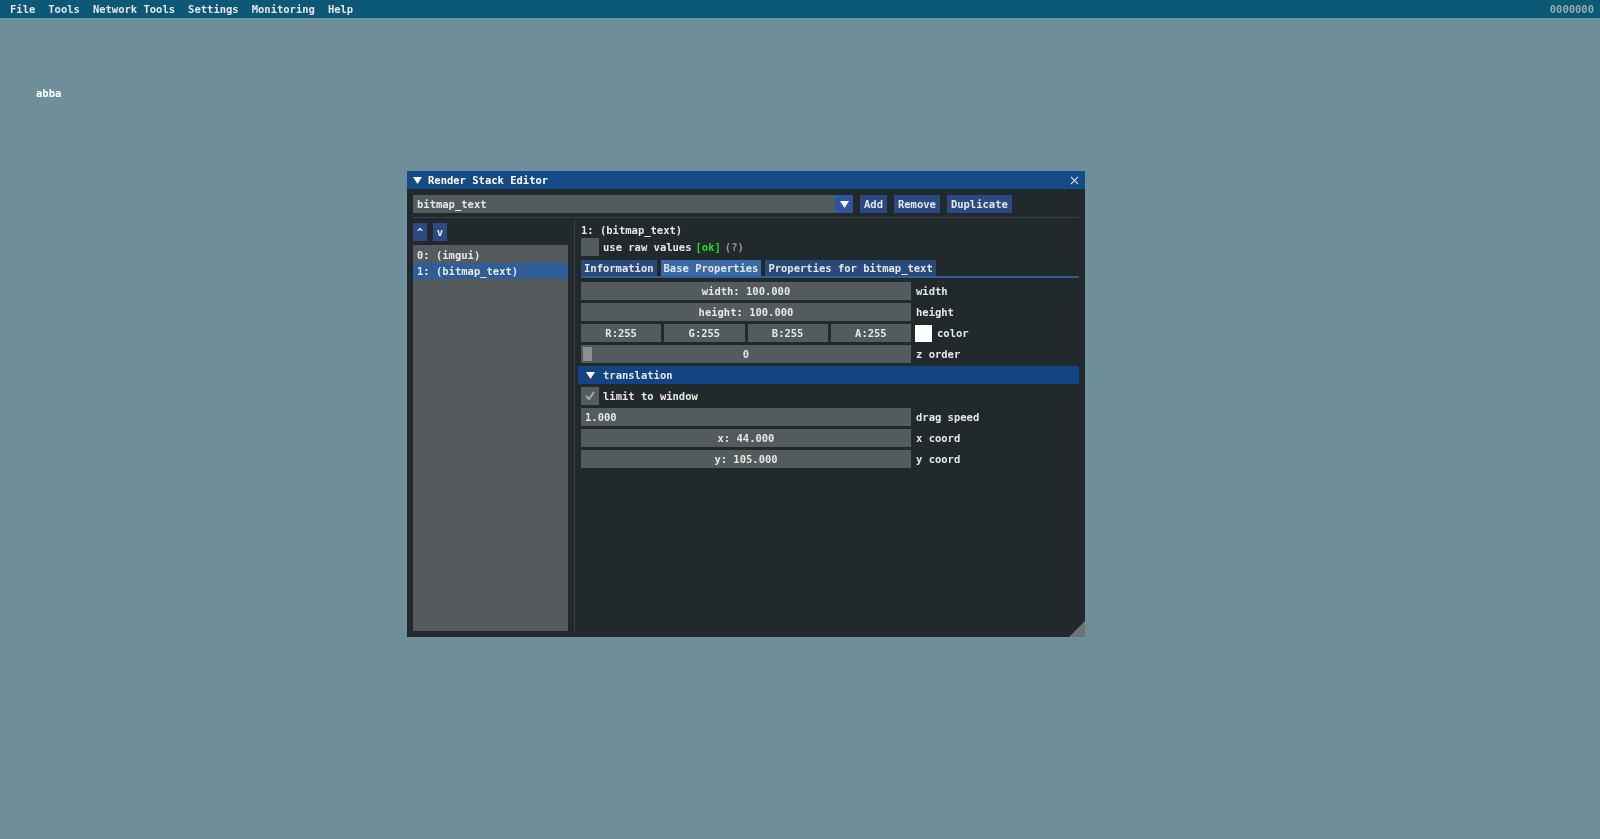 The width and height of the screenshot is (1600, 839). What do you see at coordinates (746, 438) in the screenshot?
I see `drag-field: x: 44.000` at bounding box center [746, 438].